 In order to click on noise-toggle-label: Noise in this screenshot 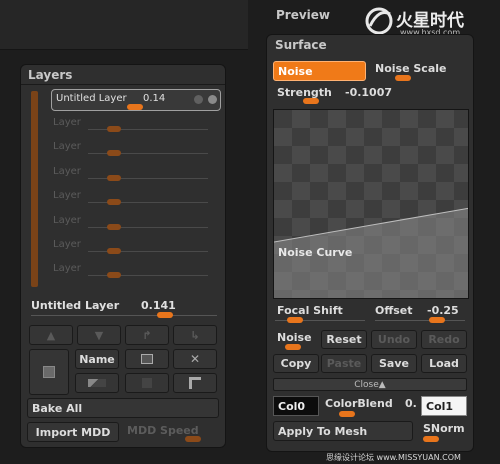, I will do `click(294, 337)`.